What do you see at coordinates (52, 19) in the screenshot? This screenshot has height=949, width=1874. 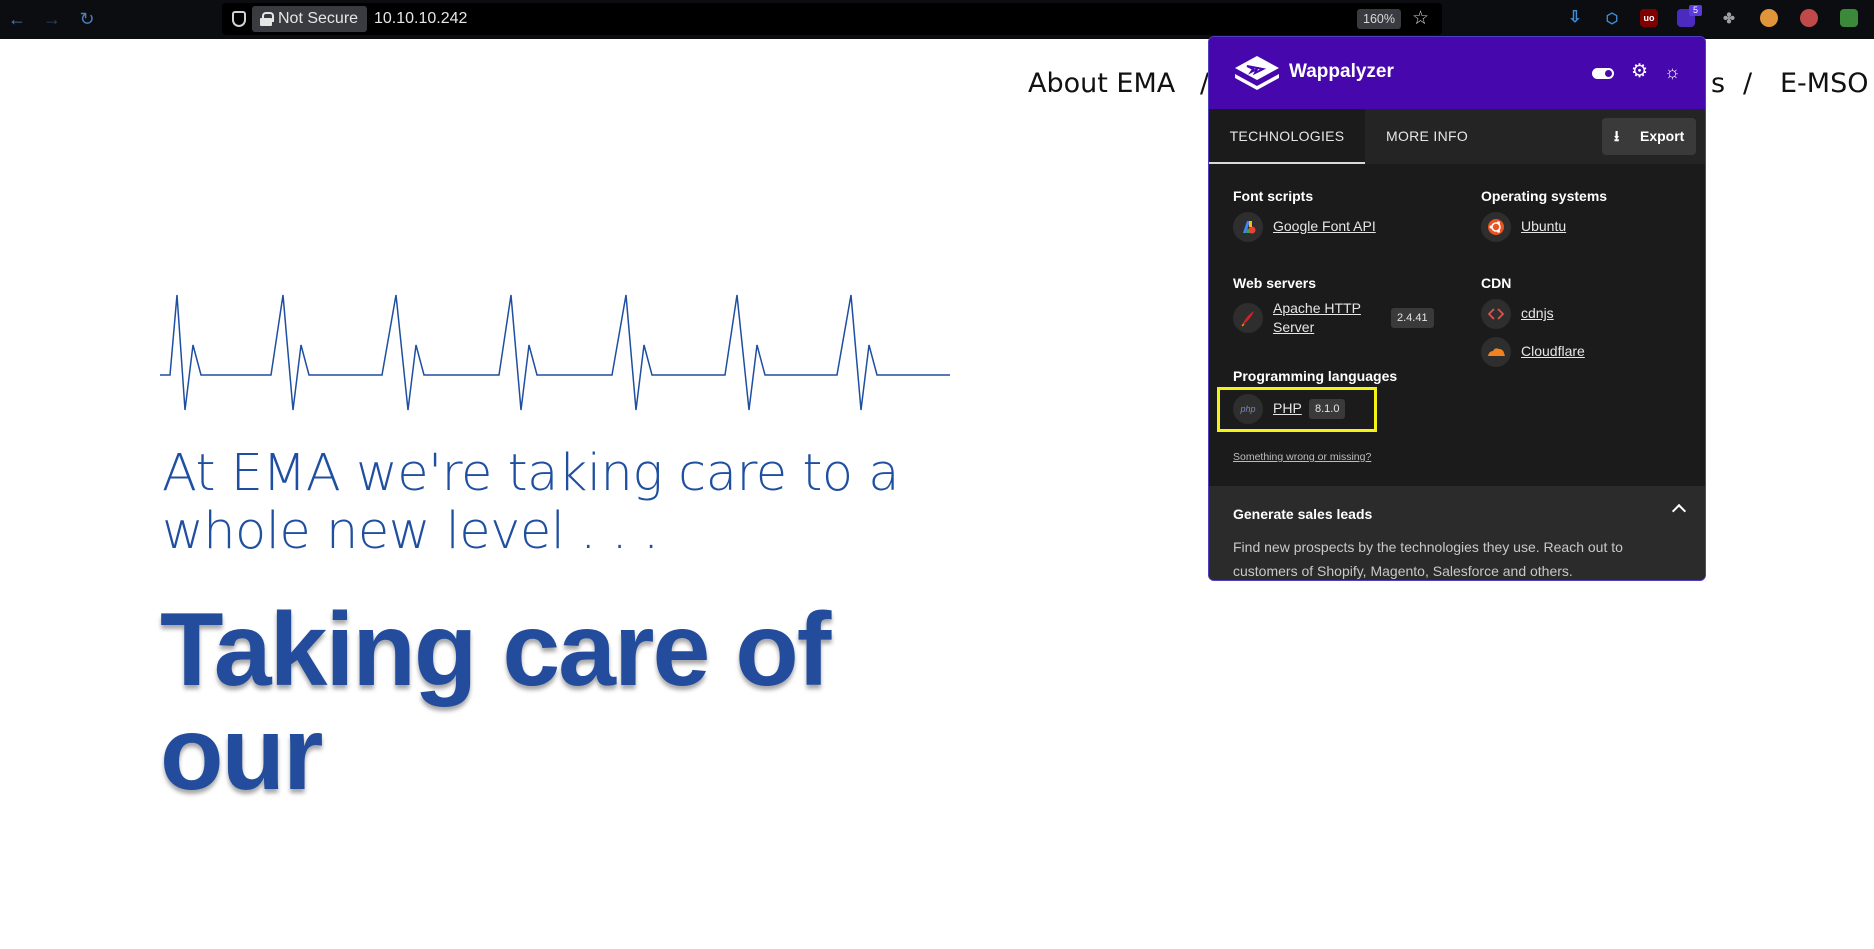 I see `forward-icon: →` at bounding box center [52, 19].